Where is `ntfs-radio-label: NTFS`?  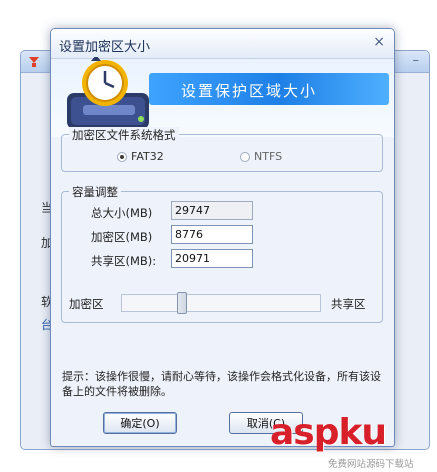
ntfs-radio-label: NTFS is located at coordinates (268, 156).